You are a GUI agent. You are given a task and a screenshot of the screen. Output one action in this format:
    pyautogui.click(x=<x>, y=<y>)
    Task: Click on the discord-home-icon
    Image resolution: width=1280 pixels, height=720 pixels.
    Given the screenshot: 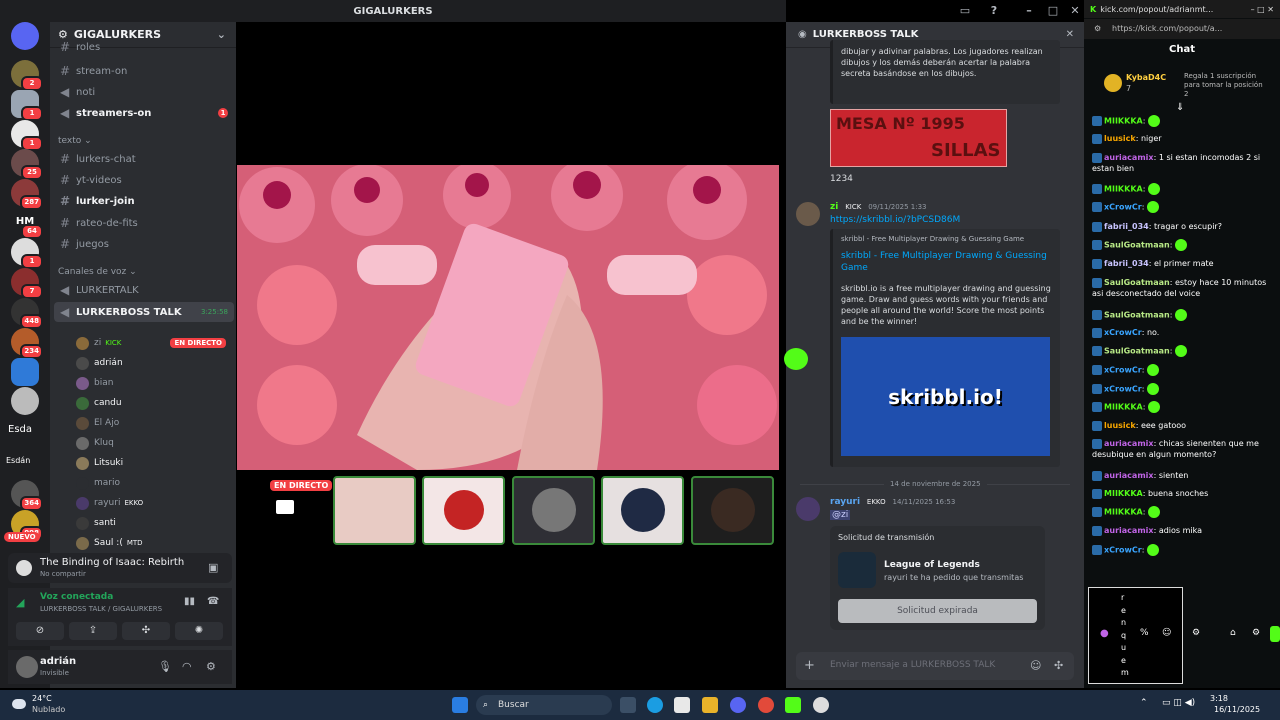 What is the action you would take?
    pyautogui.click(x=25, y=36)
    